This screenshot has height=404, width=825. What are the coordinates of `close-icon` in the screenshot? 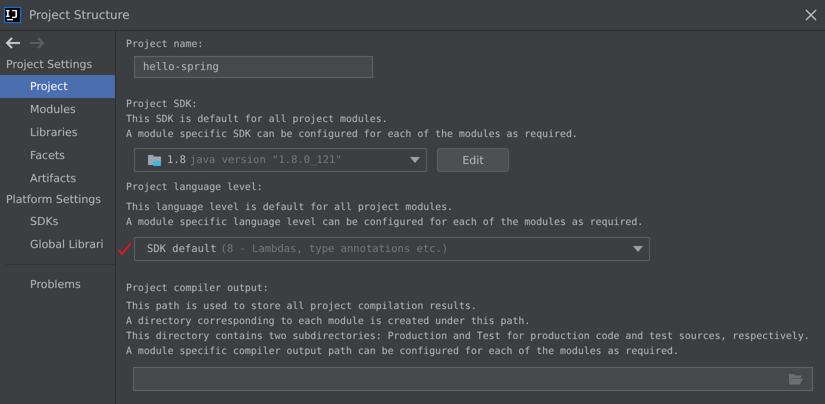 It's located at (811, 15).